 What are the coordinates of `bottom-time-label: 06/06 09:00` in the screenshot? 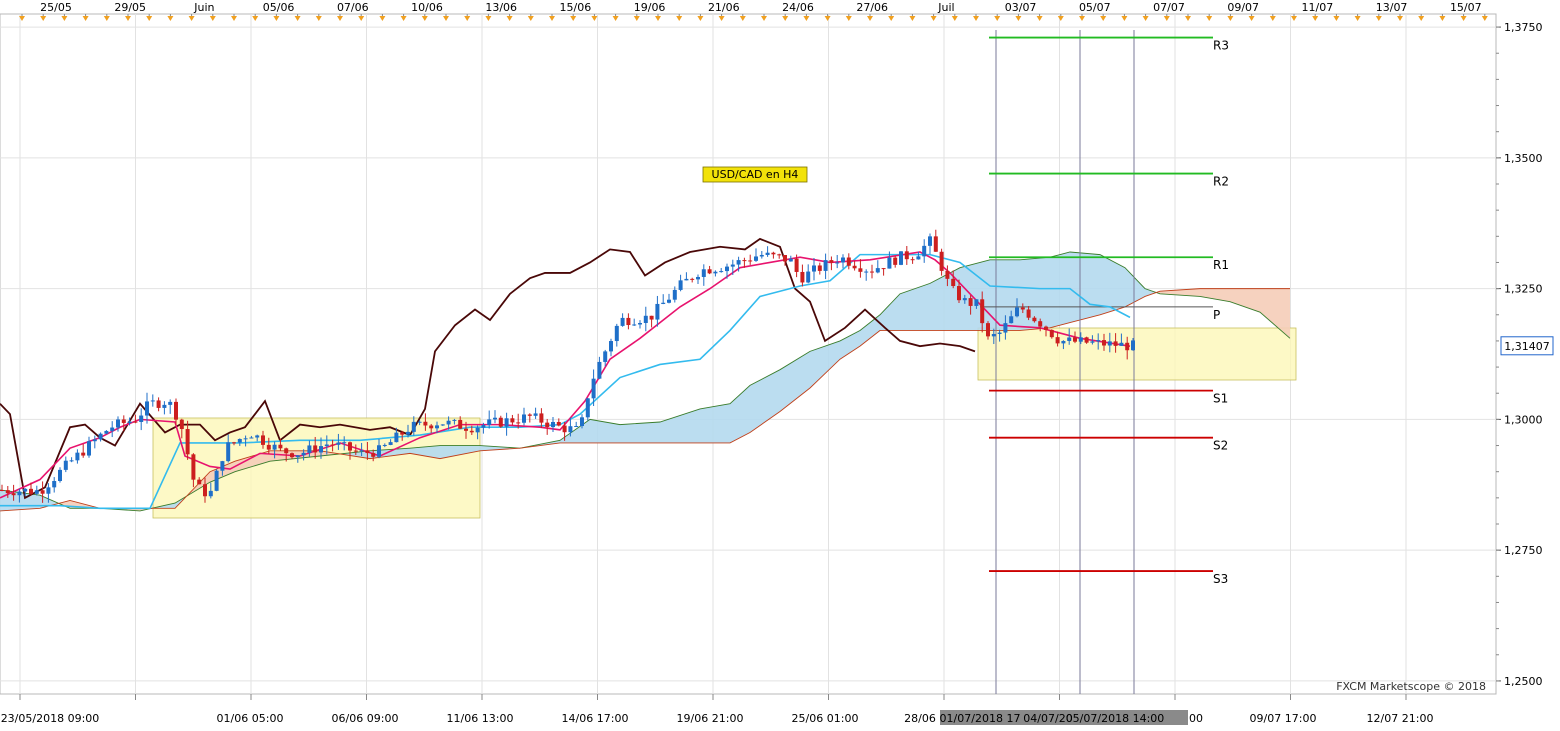 It's located at (365, 718).